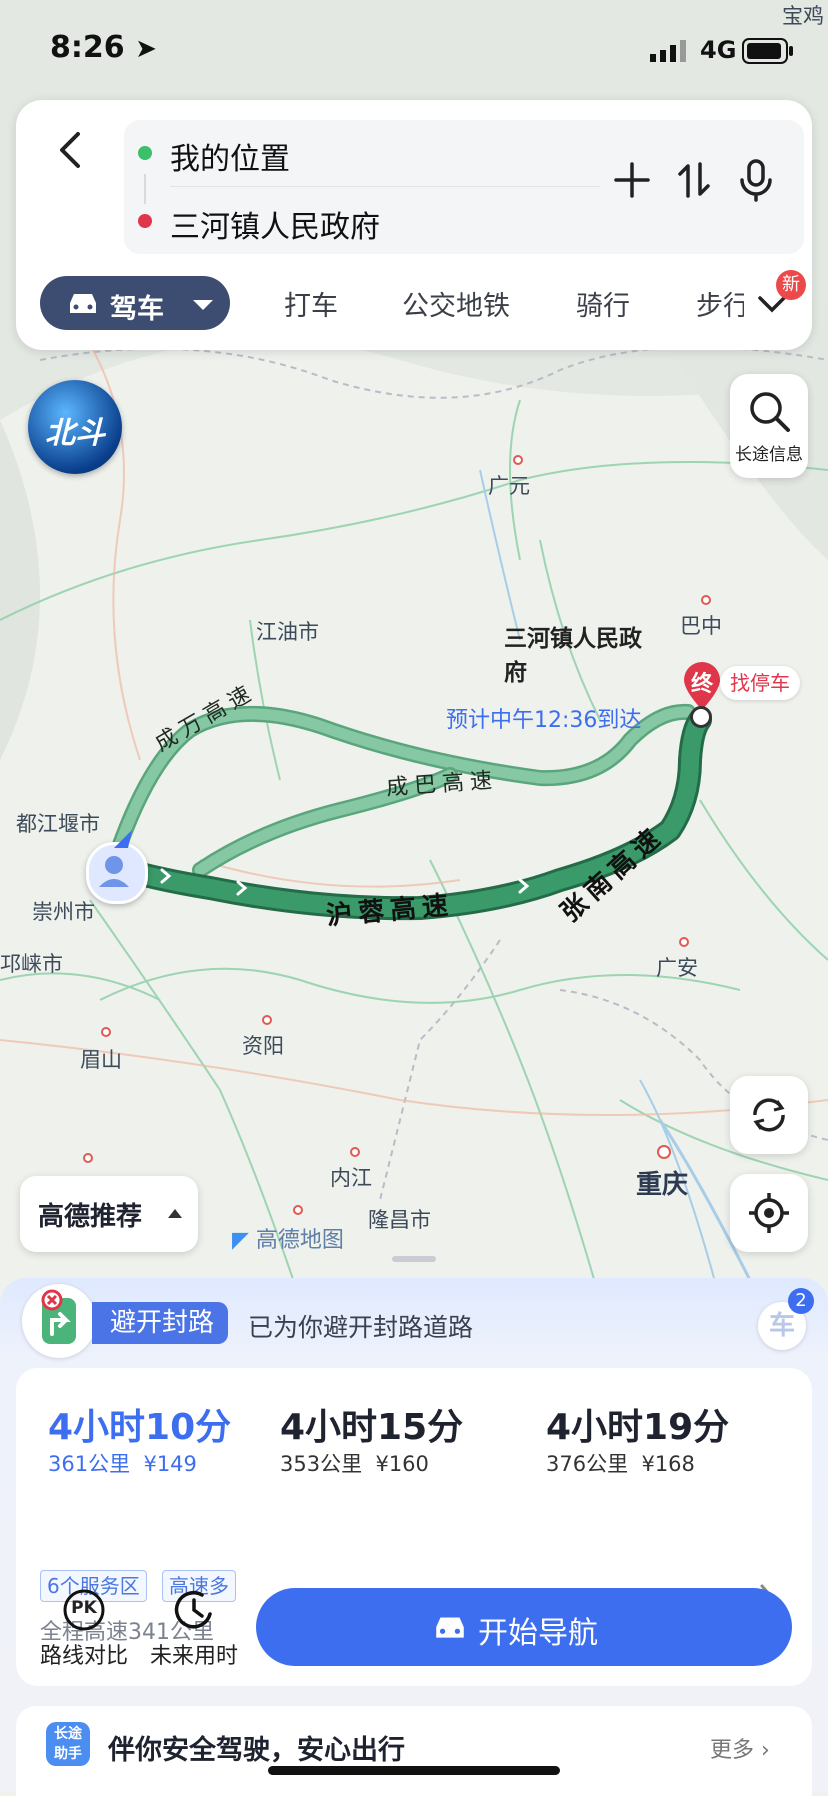 Image resolution: width=828 pixels, height=1796 pixels. Describe the element at coordinates (63, 912) in the screenshot. I see `place-label: 崇州市` at that location.